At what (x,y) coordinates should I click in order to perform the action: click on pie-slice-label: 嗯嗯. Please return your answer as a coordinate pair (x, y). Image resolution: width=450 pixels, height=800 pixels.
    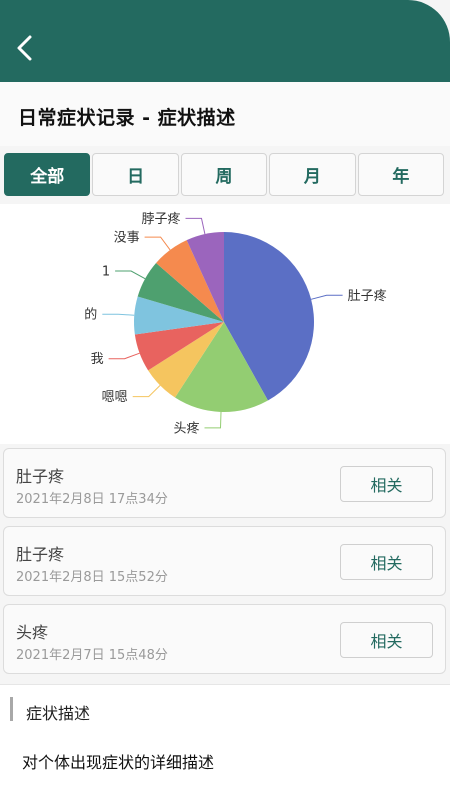
    Looking at the image, I should click on (115, 397).